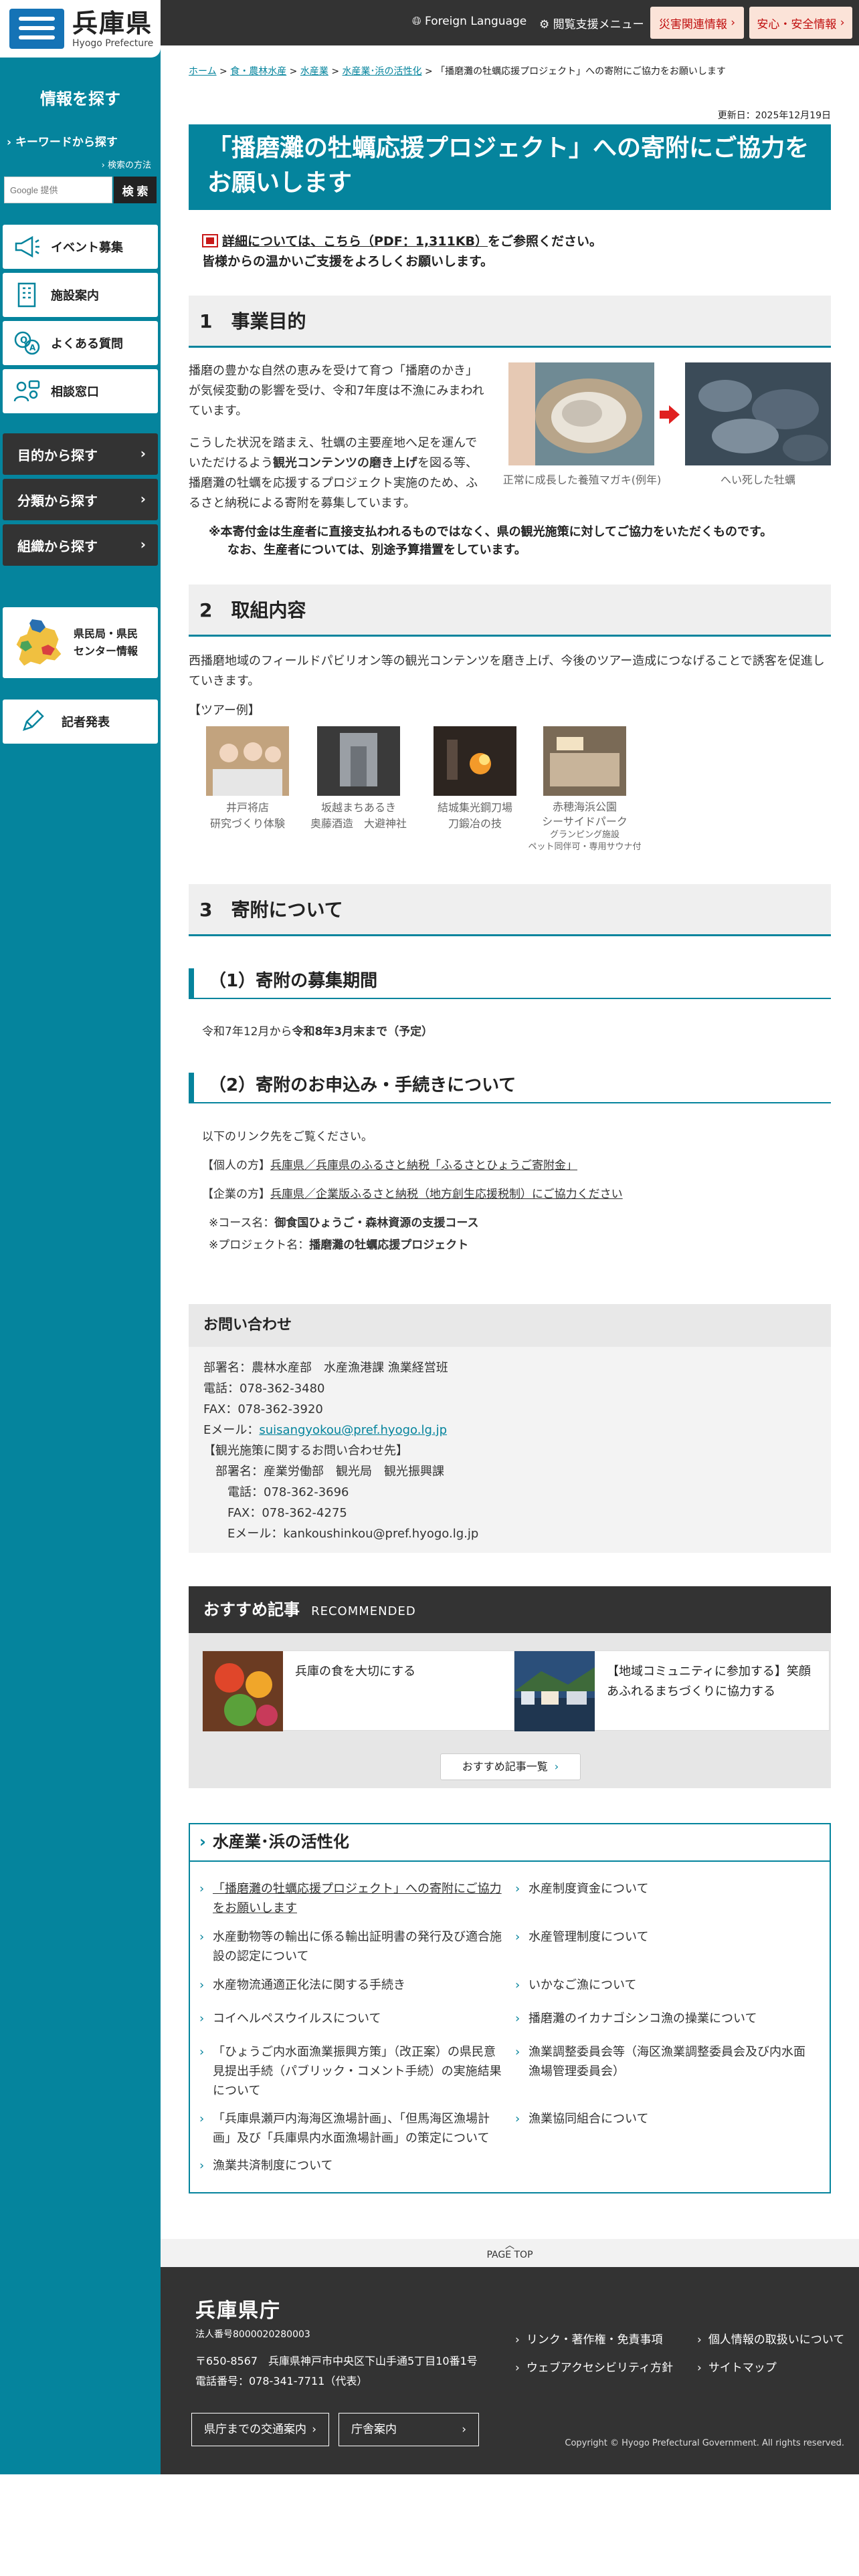 This screenshot has width=859, height=2576. I want to click on site-name: 兵庫県, so click(113, 24).